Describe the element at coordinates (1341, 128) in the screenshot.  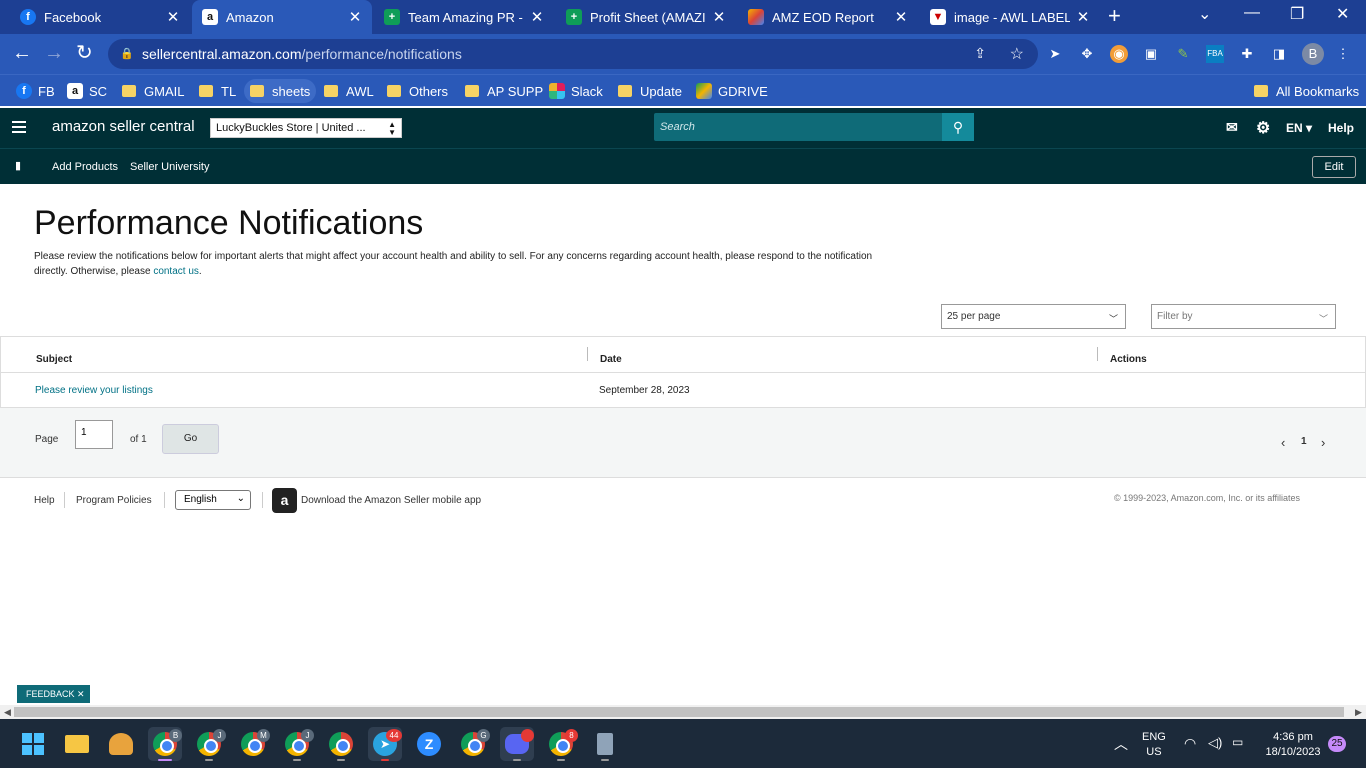
I see `help-link: Help` at that location.